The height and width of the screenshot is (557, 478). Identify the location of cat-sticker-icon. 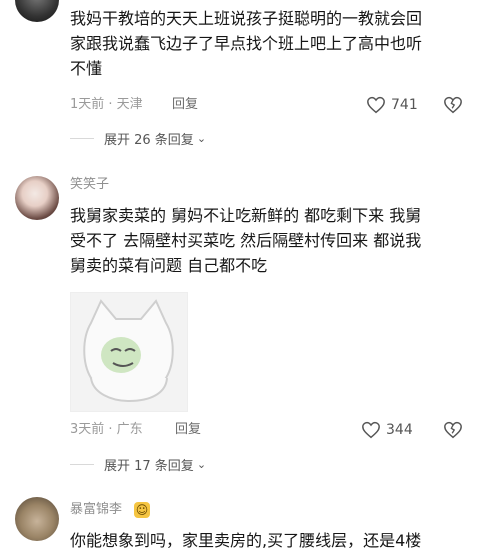
(129, 352).